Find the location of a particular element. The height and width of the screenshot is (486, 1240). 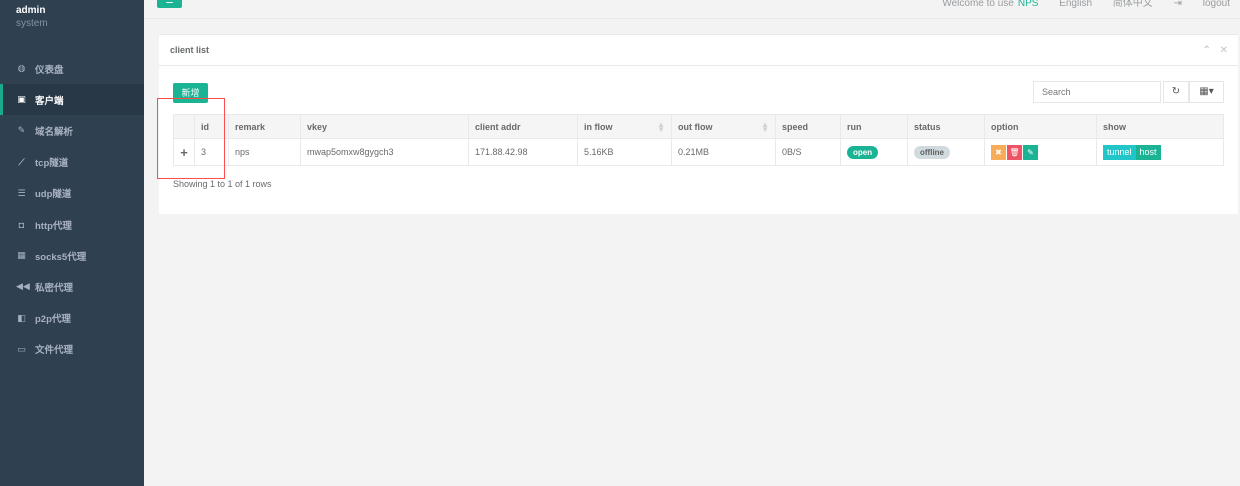

user-name: admin is located at coordinates (31, 10).